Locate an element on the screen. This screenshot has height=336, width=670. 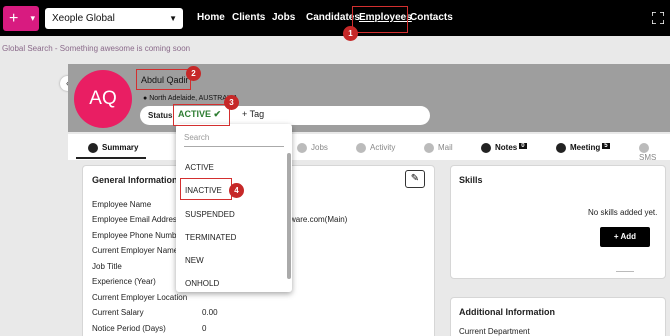
tab-sms: SMS is located at coordinates (654, 152).